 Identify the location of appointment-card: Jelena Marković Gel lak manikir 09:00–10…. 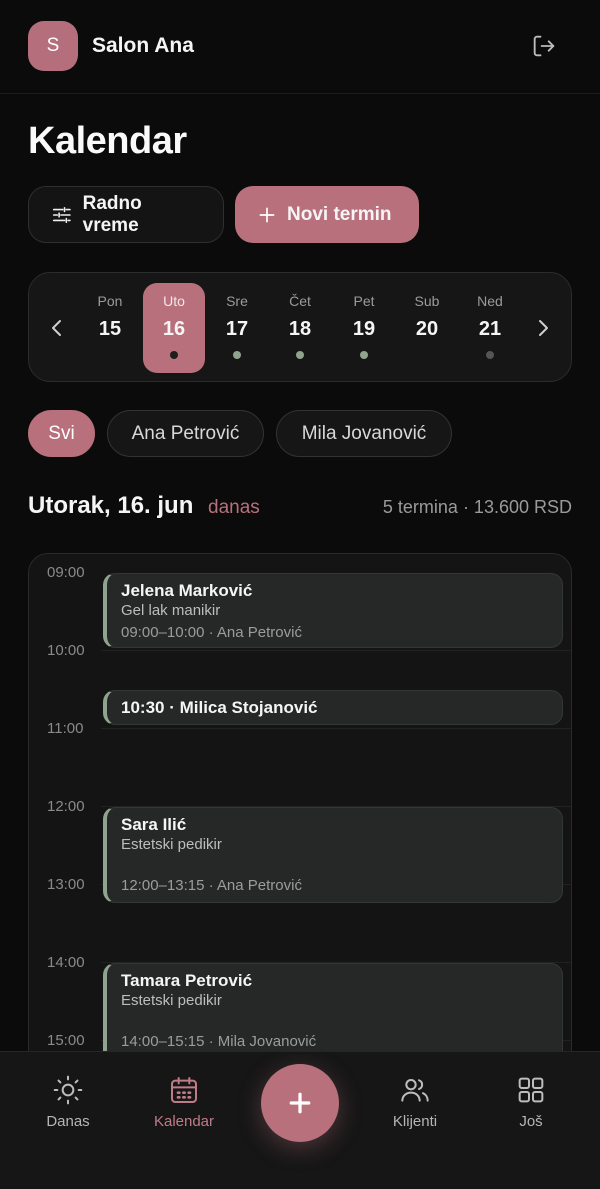
(333, 610).